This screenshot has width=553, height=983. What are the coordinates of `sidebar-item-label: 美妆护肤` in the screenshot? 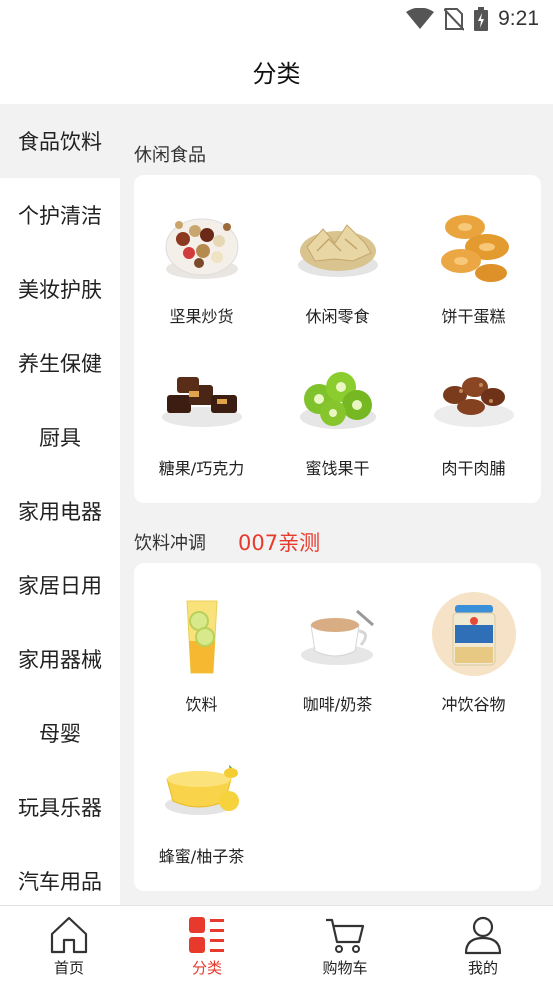 It's located at (60, 290).